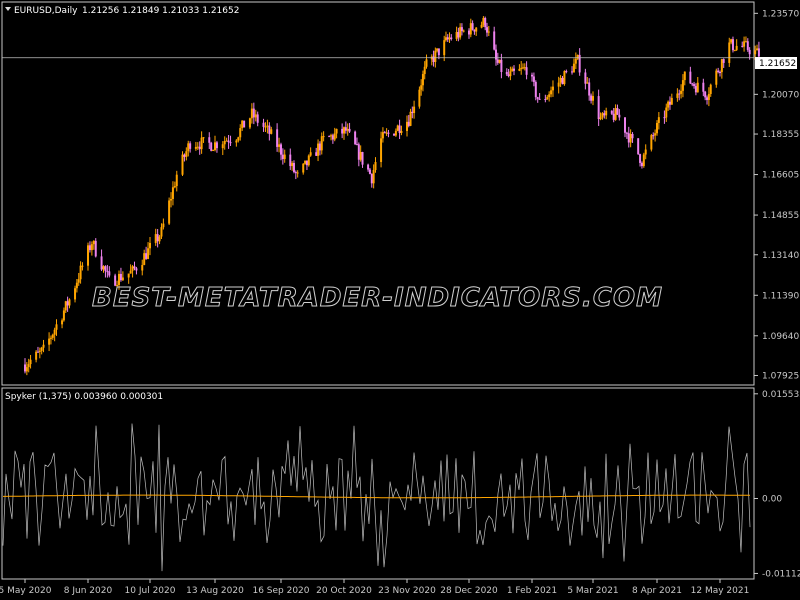  What do you see at coordinates (780, 216) in the screenshot?
I see `price-tick-label: 1.14855` at bounding box center [780, 216].